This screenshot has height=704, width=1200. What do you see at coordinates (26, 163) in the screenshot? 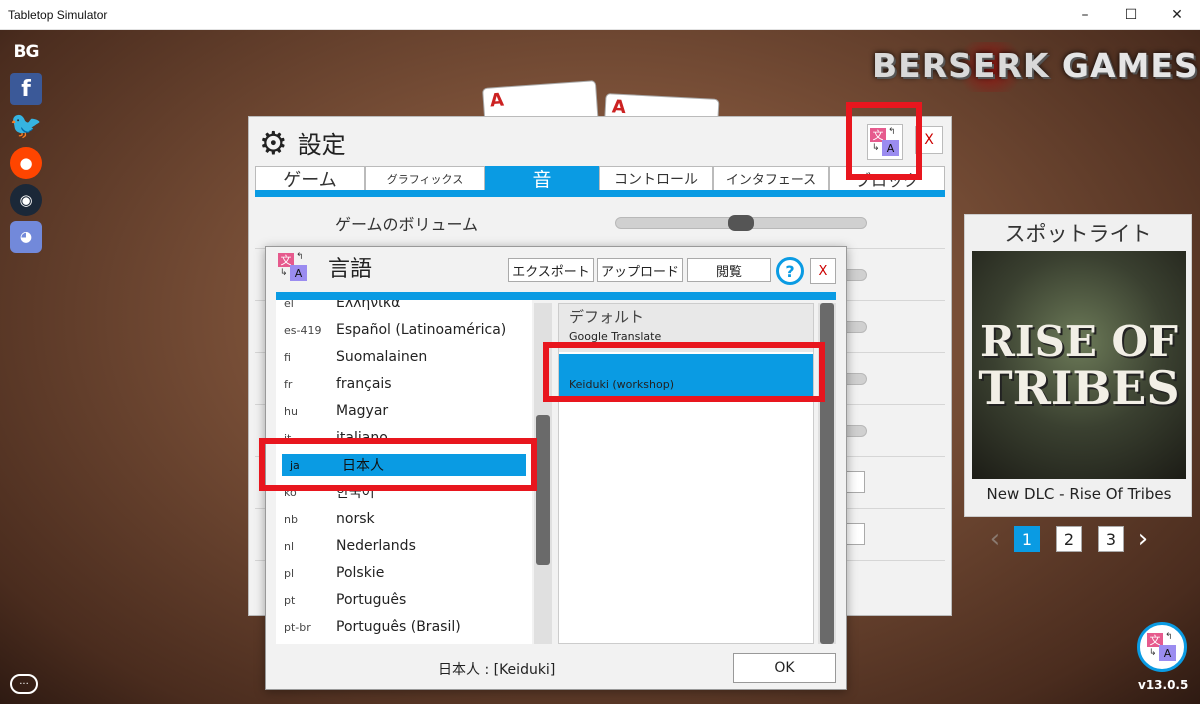
I see `reddit-icon: ●` at bounding box center [26, 163].